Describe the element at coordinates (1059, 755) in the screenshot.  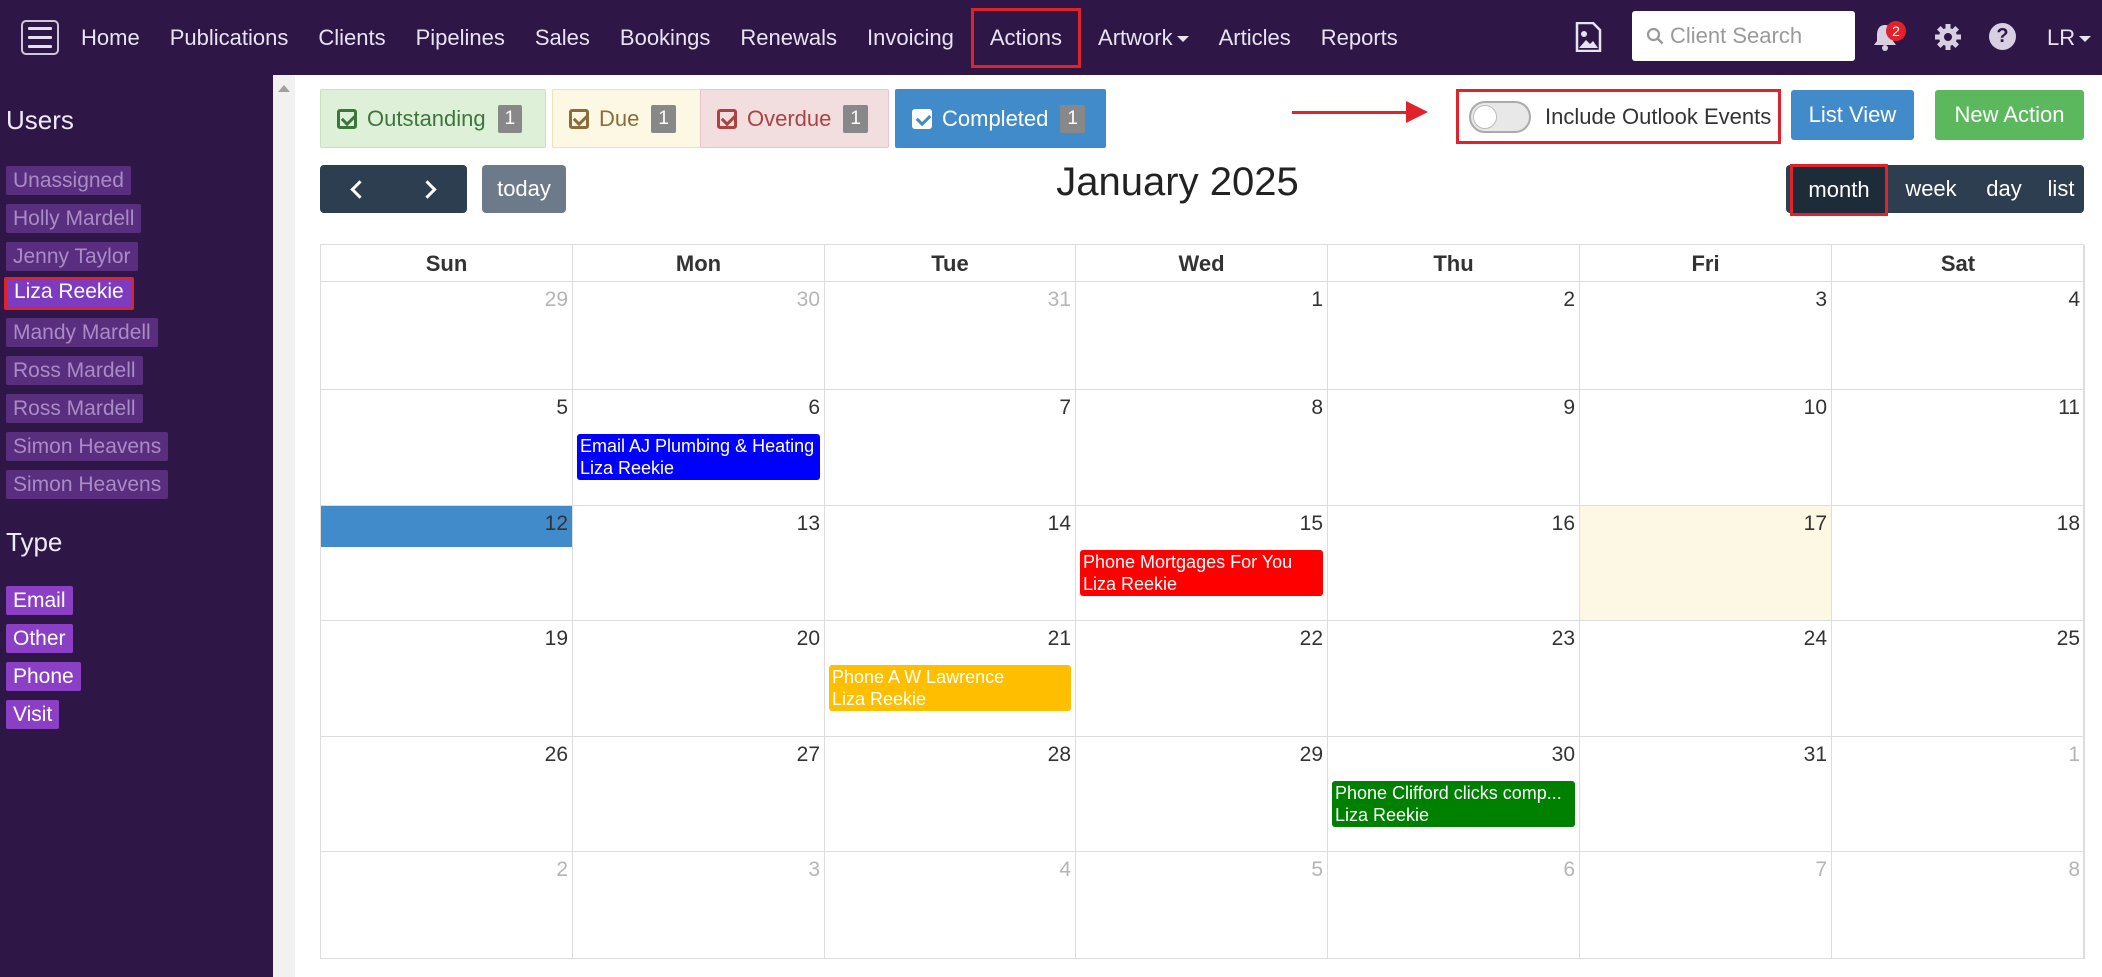
I see `day-number: 28` at that location.